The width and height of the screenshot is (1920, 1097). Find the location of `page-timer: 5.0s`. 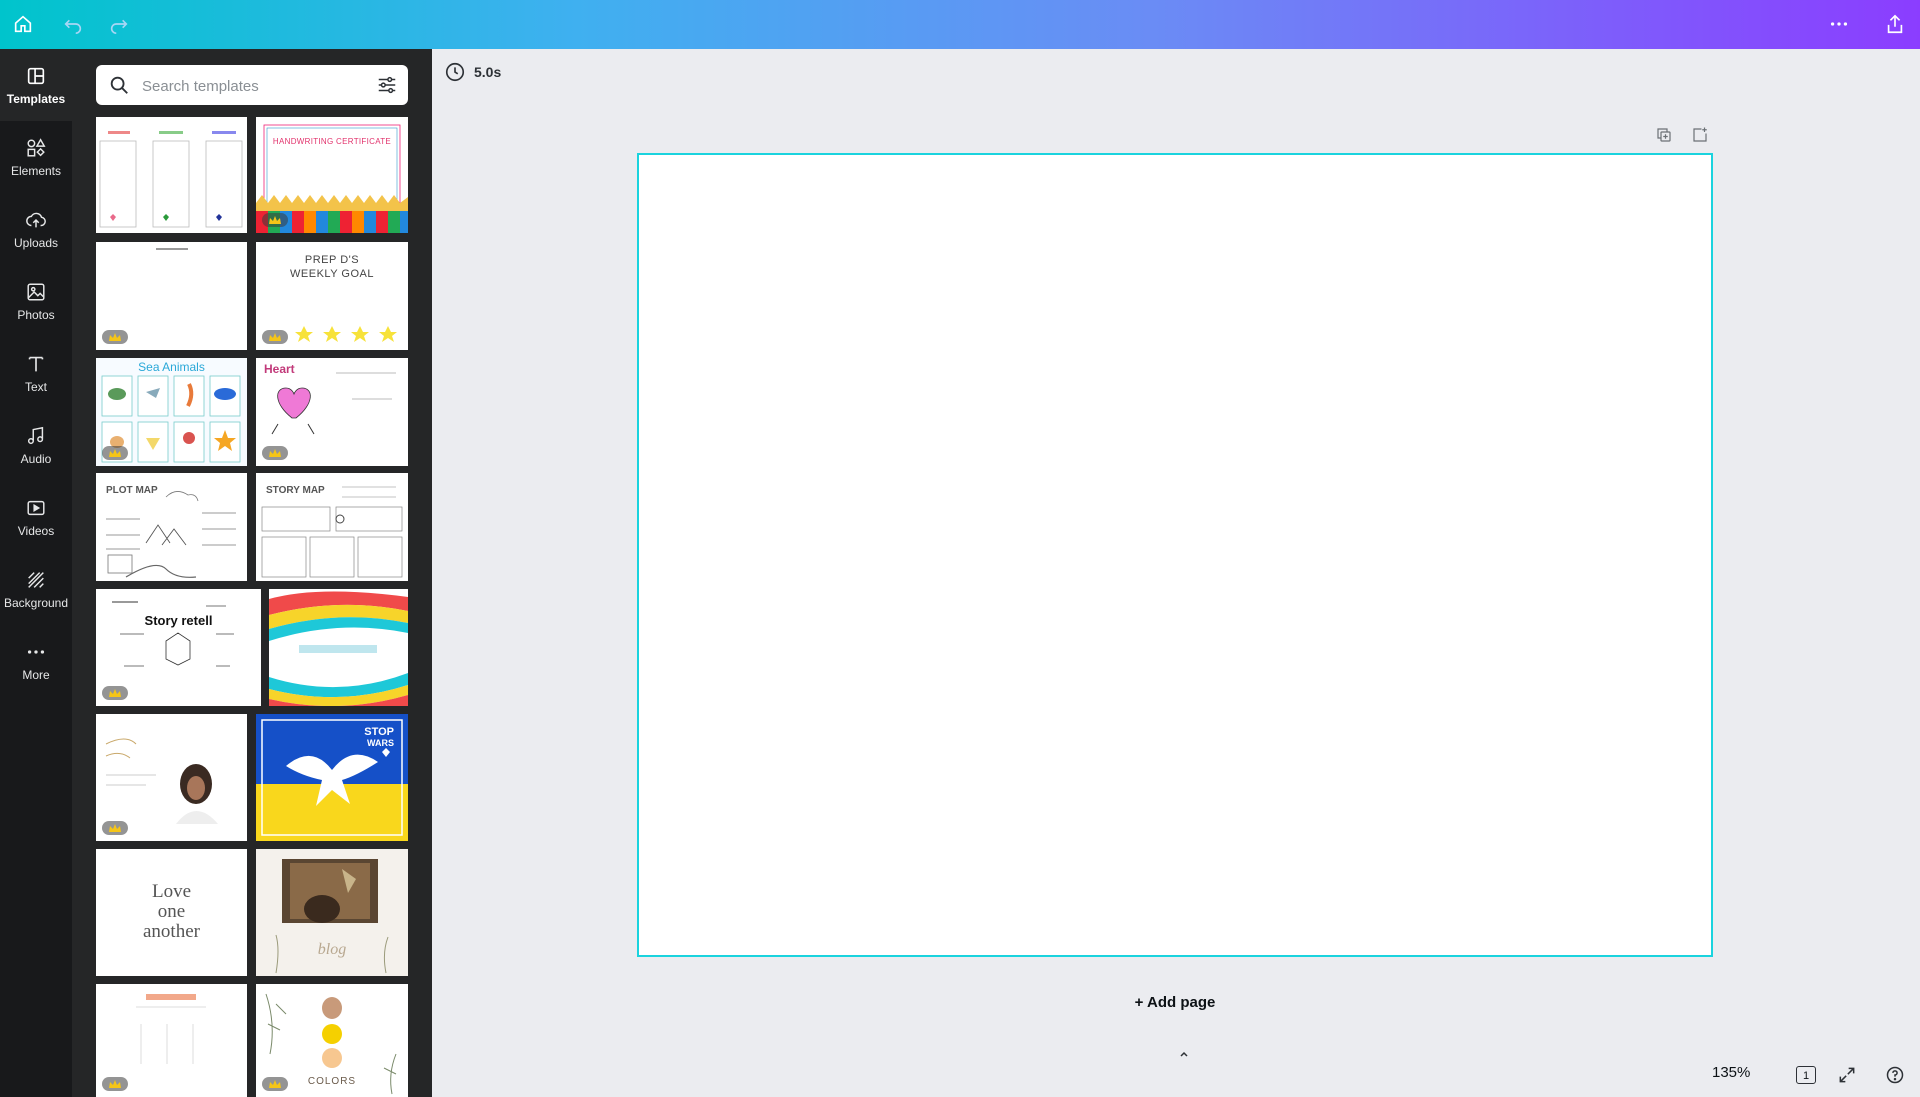

page-timer: 5.0s is located at coordinates (472, 72).